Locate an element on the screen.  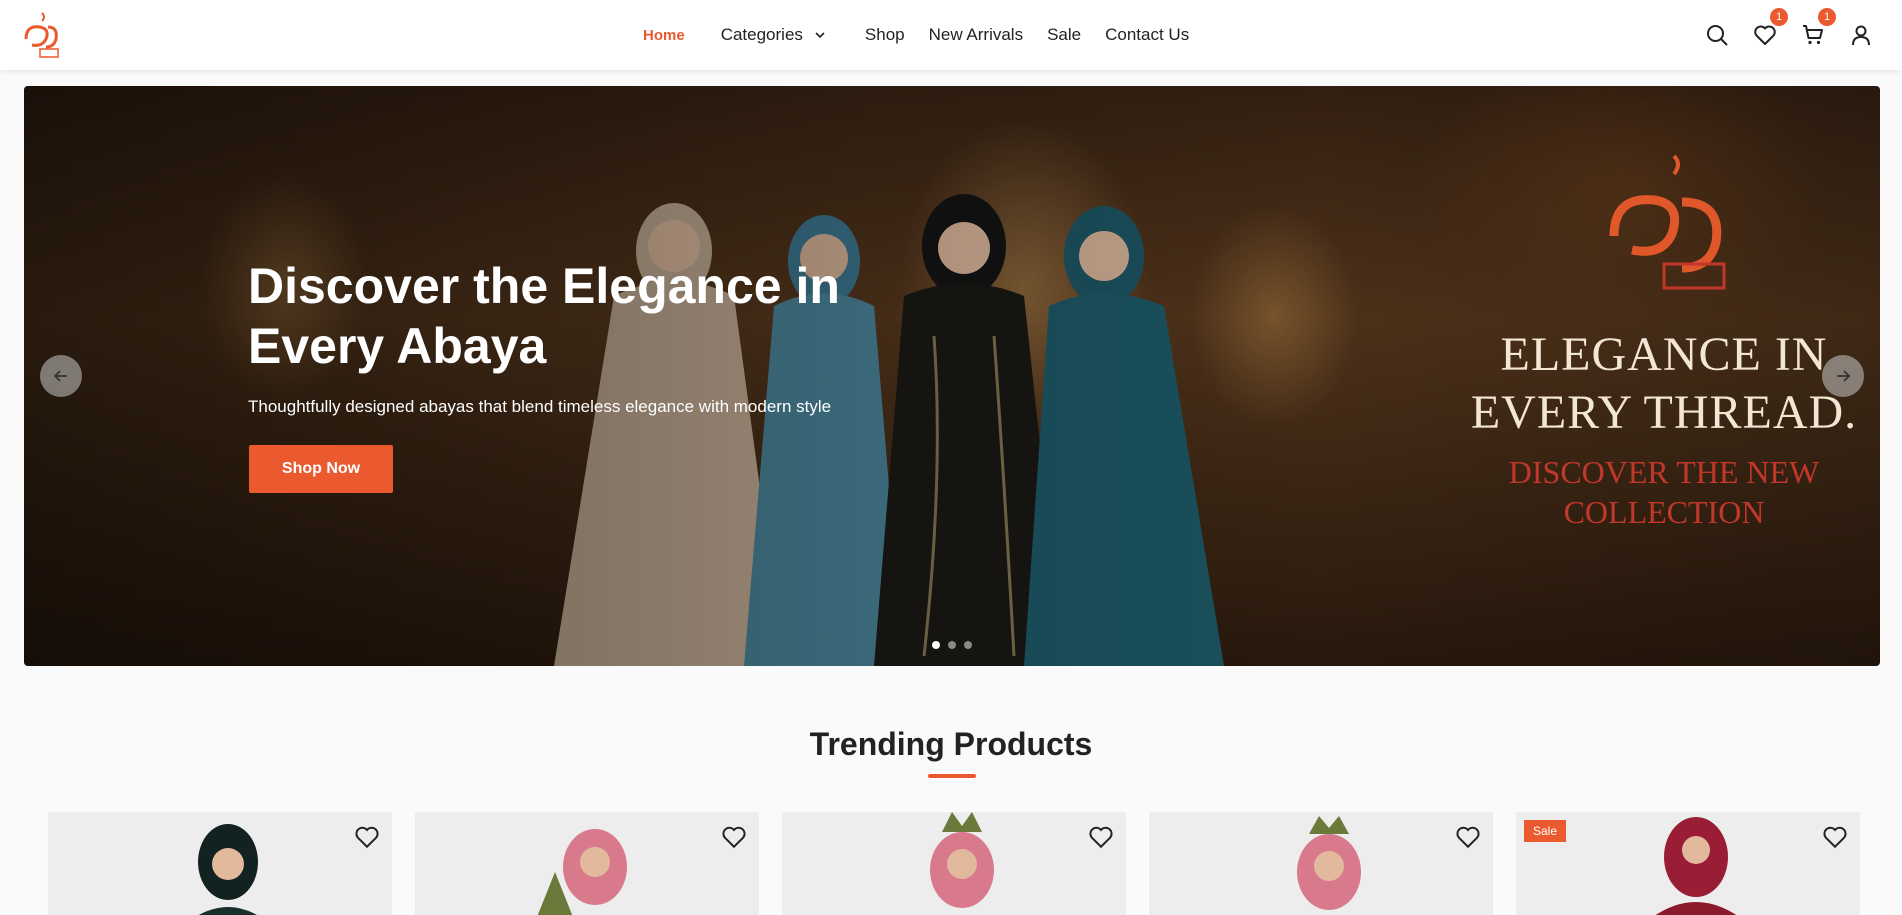
nav-shop: Shop is located at coordinates (885, 35).